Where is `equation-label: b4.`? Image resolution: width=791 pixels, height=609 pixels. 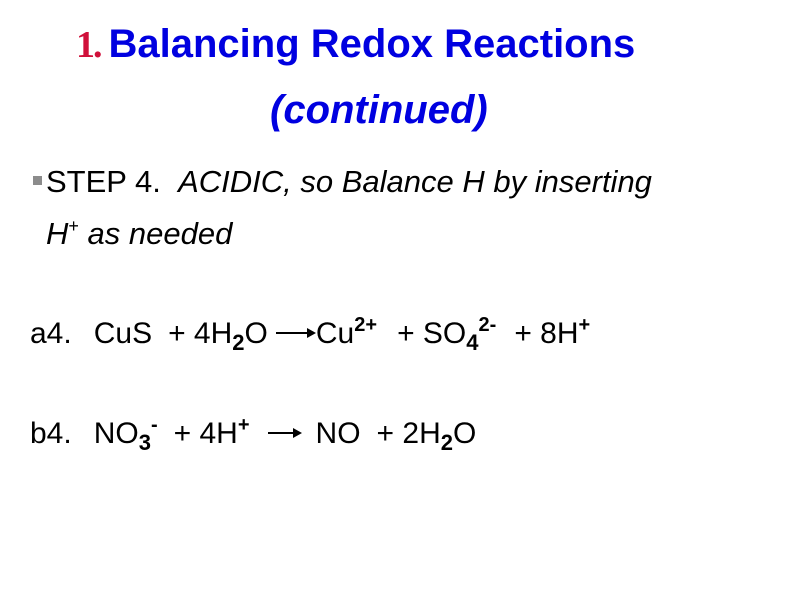
equation-label: b4. is located at coordinates (51, 433).